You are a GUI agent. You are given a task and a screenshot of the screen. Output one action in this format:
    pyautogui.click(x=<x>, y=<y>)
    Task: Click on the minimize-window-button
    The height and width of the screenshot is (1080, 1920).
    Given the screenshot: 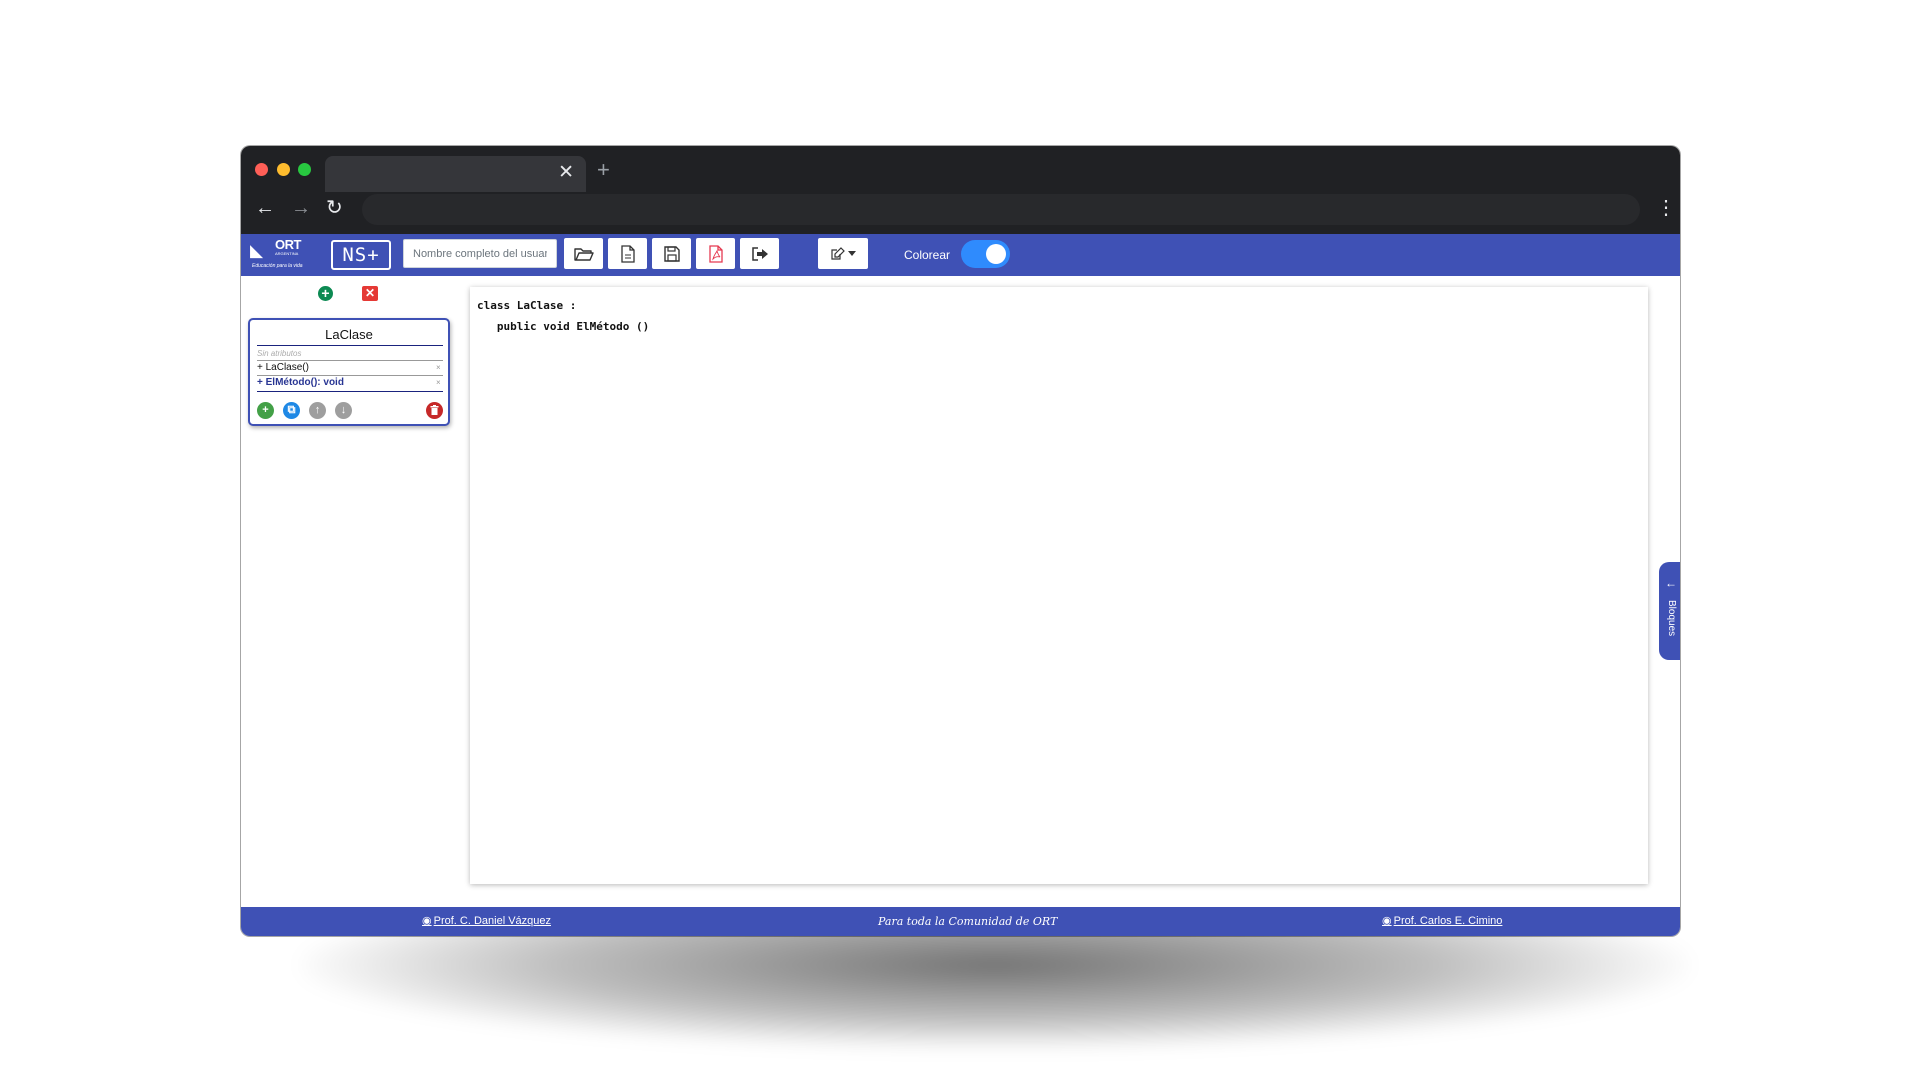 What is the action you would take?
    pyautogui.click(x=283, y=169)
    